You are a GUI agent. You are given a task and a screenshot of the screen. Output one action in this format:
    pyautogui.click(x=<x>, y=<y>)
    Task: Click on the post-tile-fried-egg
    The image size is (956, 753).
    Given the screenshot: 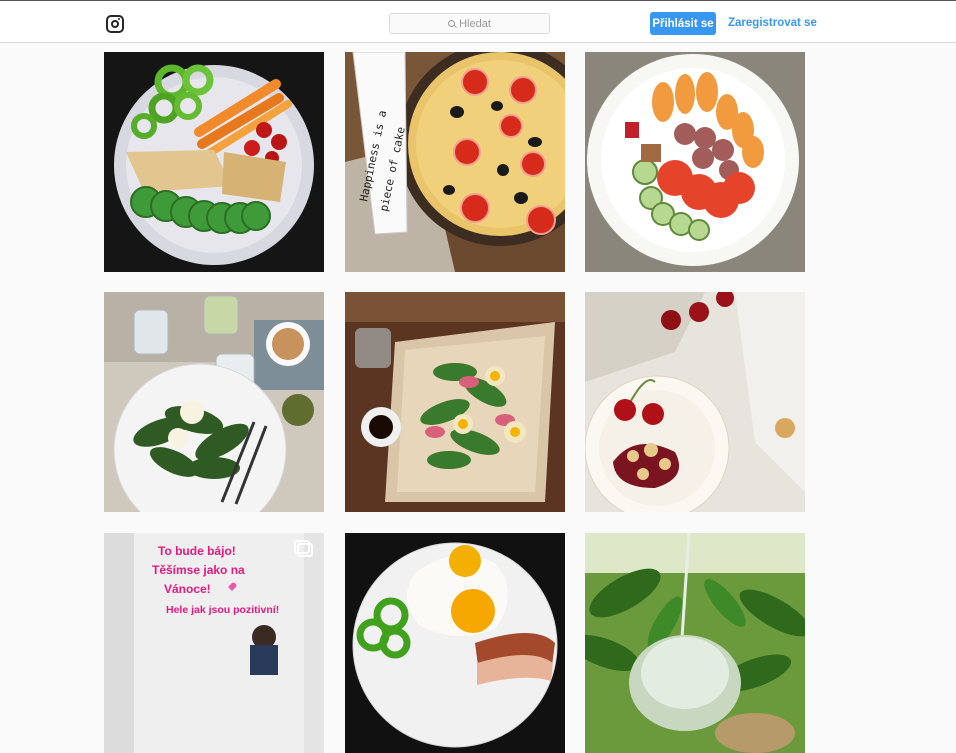 What is the action you would take?
    pyautogui.click(x=455, y=643)
    